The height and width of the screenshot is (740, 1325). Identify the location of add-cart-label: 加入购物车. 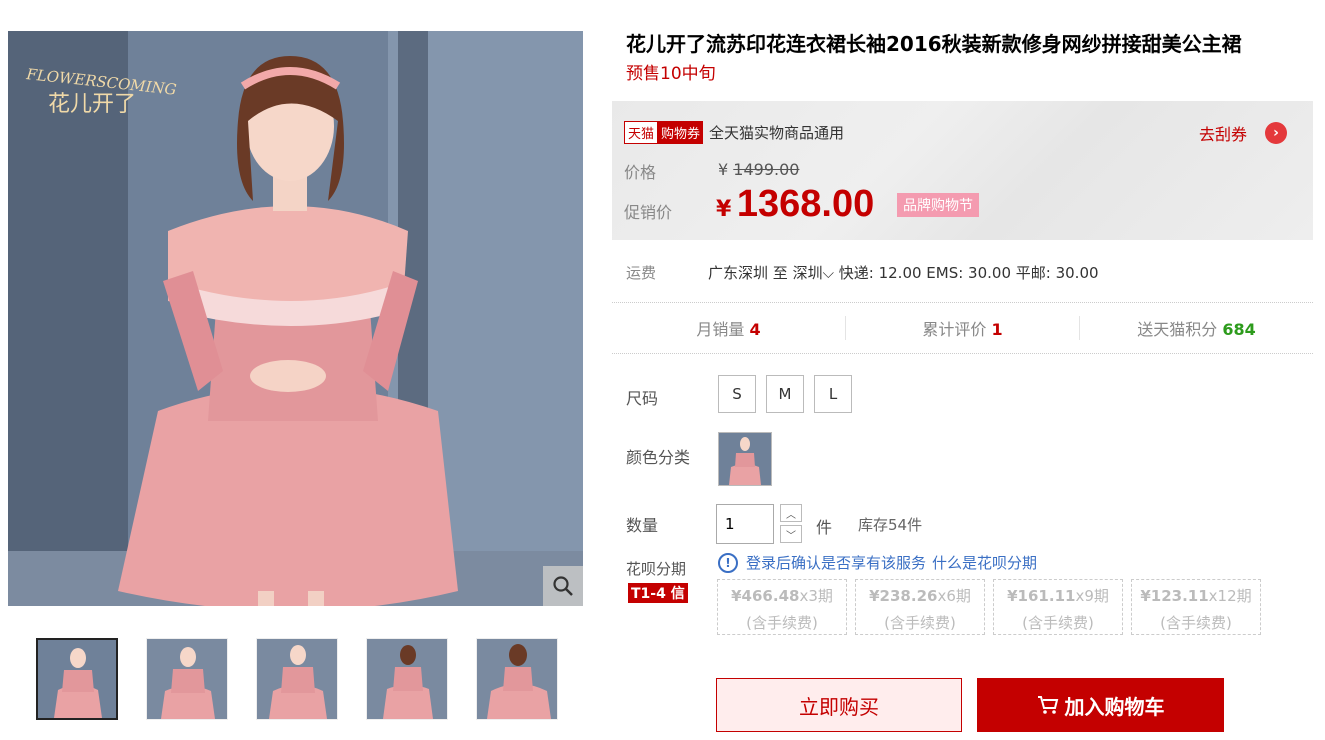
(1114, 706).